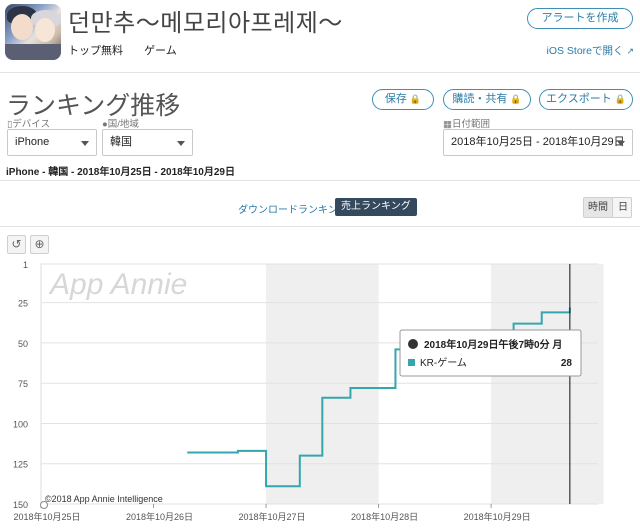 The height and width of the screenshot is (529, 640). What do you see at coordinates (23, 344) in the screenshot?
I see `y-tick-label: 50` at bounding box center [23, 344].